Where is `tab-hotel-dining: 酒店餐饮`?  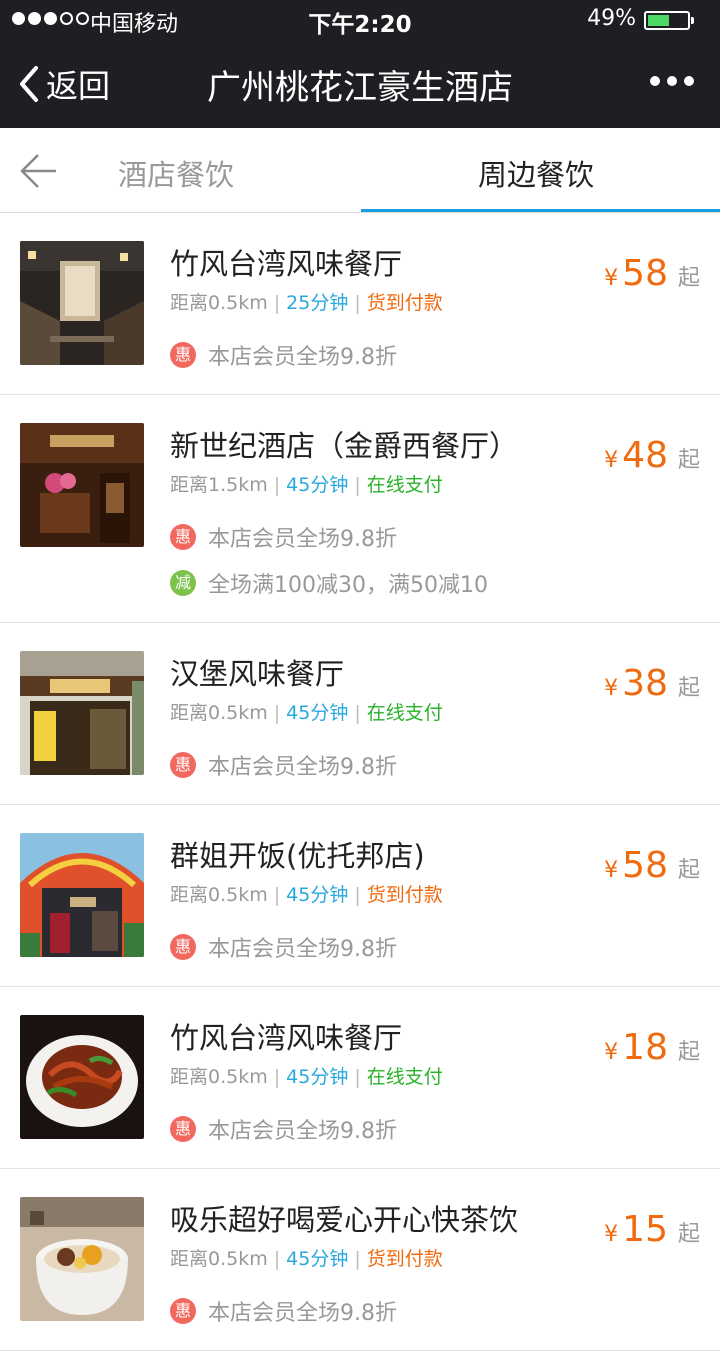 tab-hotel-dining: 酒店餐饮 is located at coordinates (176, 173).